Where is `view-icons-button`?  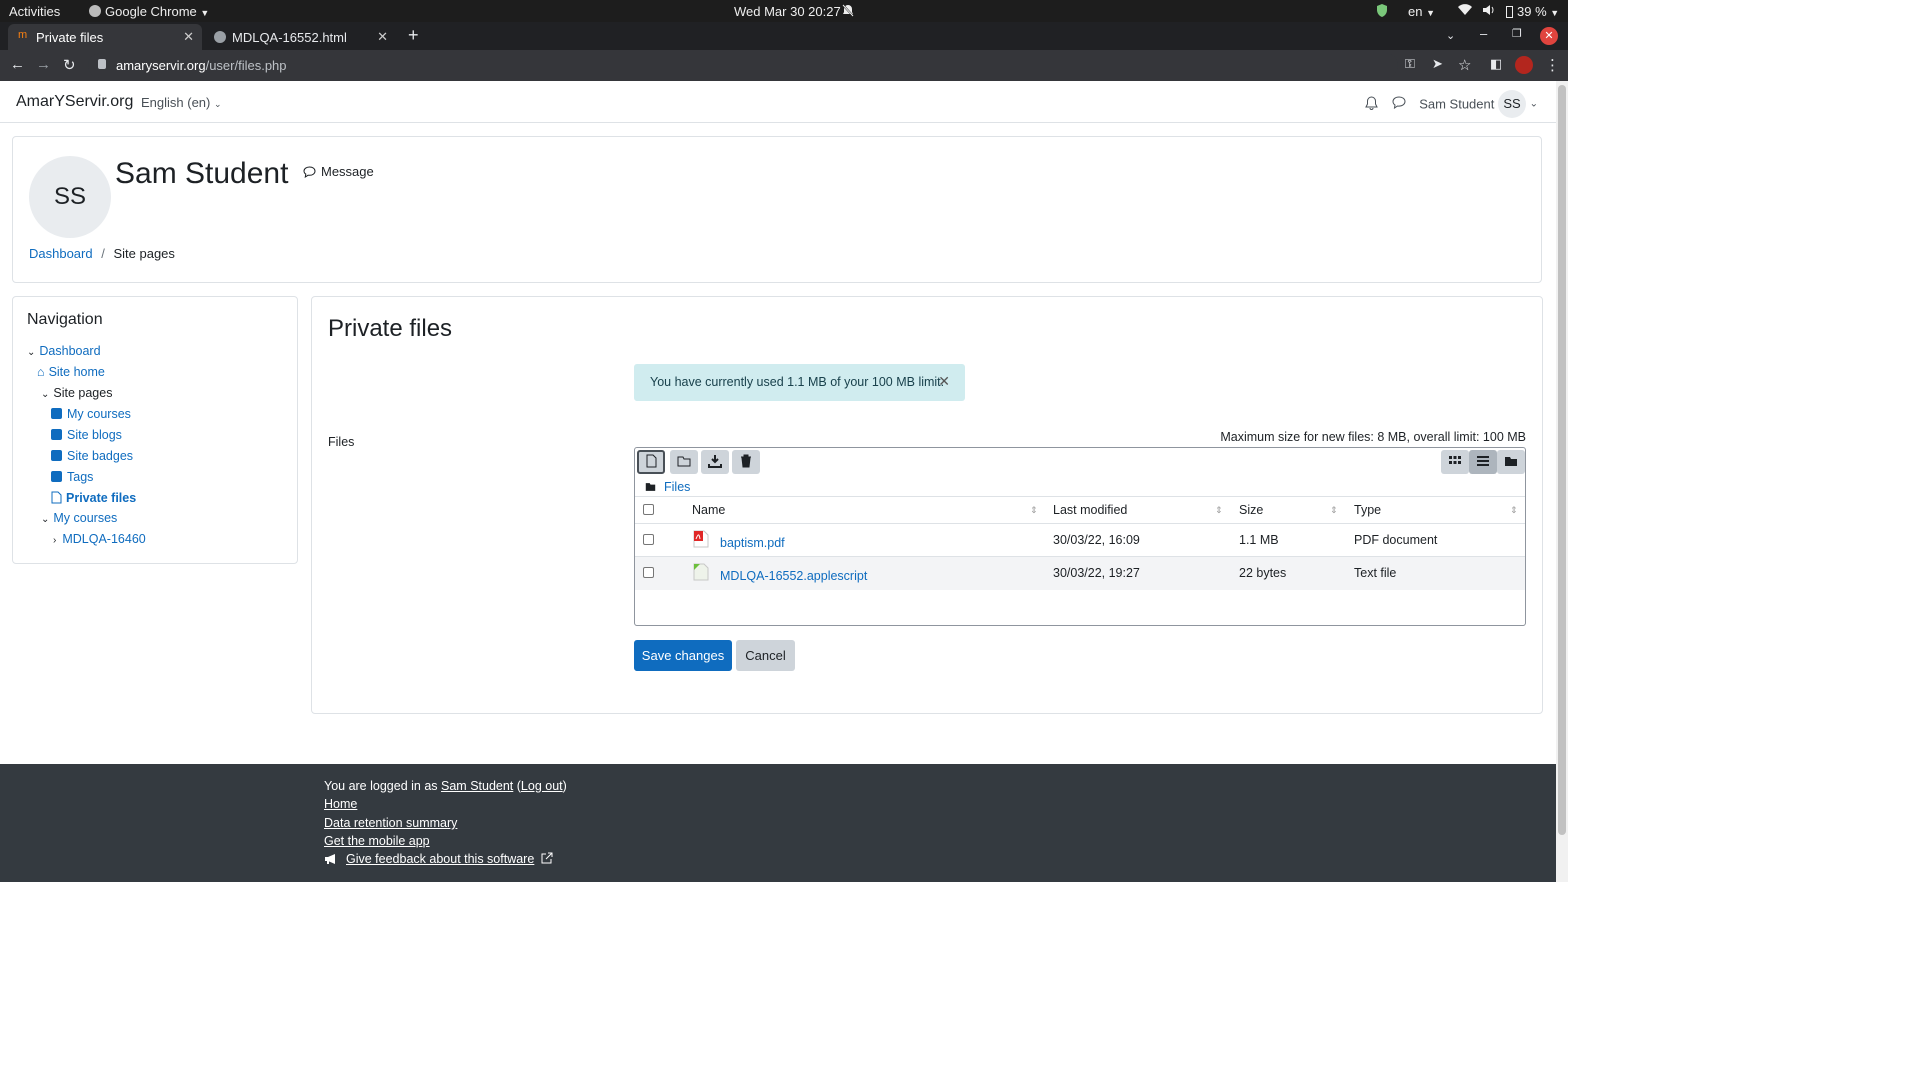 view-icons-button is located at coordinates (1455, 462).